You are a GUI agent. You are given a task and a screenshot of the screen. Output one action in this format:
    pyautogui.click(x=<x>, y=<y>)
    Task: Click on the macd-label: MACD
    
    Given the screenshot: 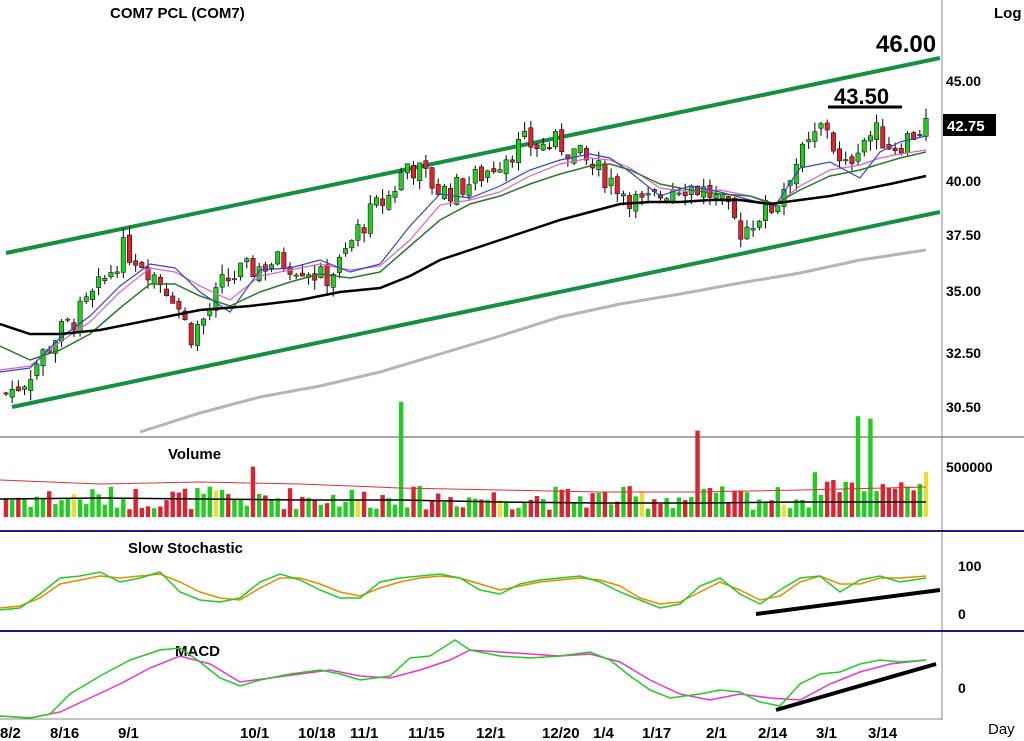 What is the action you would take?
    pyautogui.click(x=197, y=651)
    